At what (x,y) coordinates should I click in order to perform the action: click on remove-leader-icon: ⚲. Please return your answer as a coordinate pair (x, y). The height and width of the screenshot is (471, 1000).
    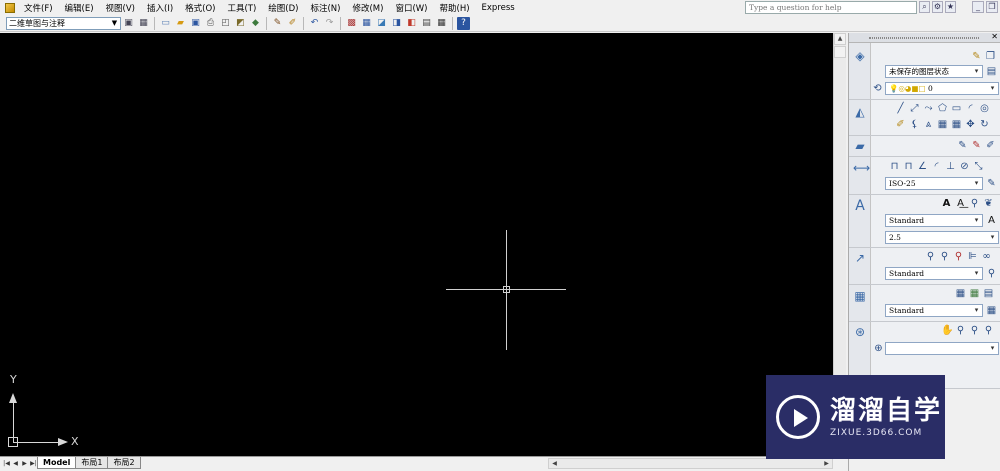
    Looking at the image, I should click on (958, 257).